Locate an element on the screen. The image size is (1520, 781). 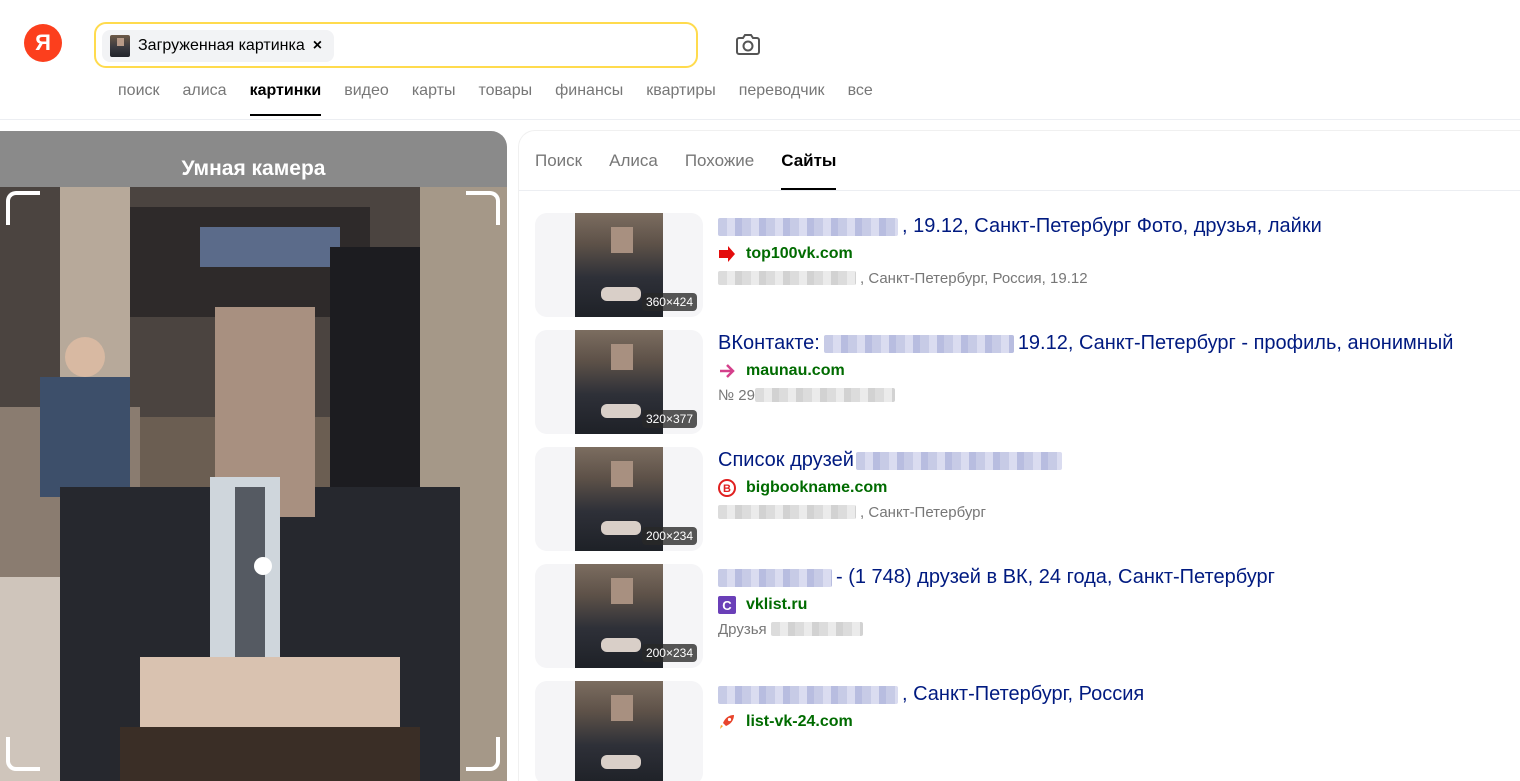
result-thumbnail: 360×424 is located at coordinates (619, 265).